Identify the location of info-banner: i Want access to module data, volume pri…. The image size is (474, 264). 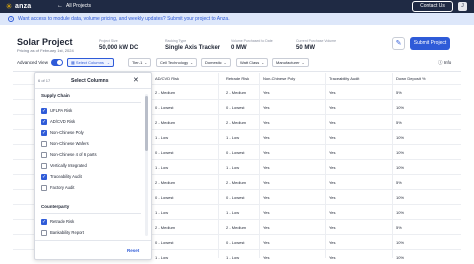
(237, 19).